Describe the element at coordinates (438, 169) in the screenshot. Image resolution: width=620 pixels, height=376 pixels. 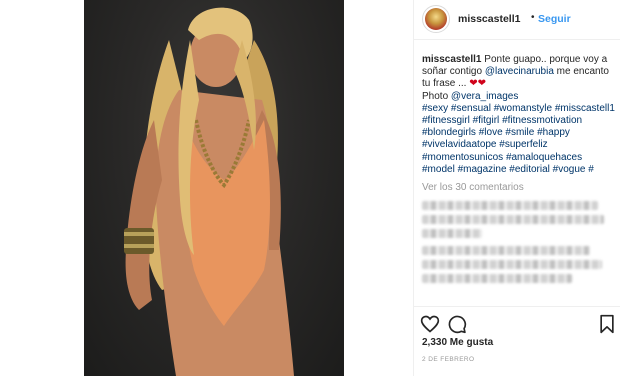
I see `hashtag-link: #model` at that location.